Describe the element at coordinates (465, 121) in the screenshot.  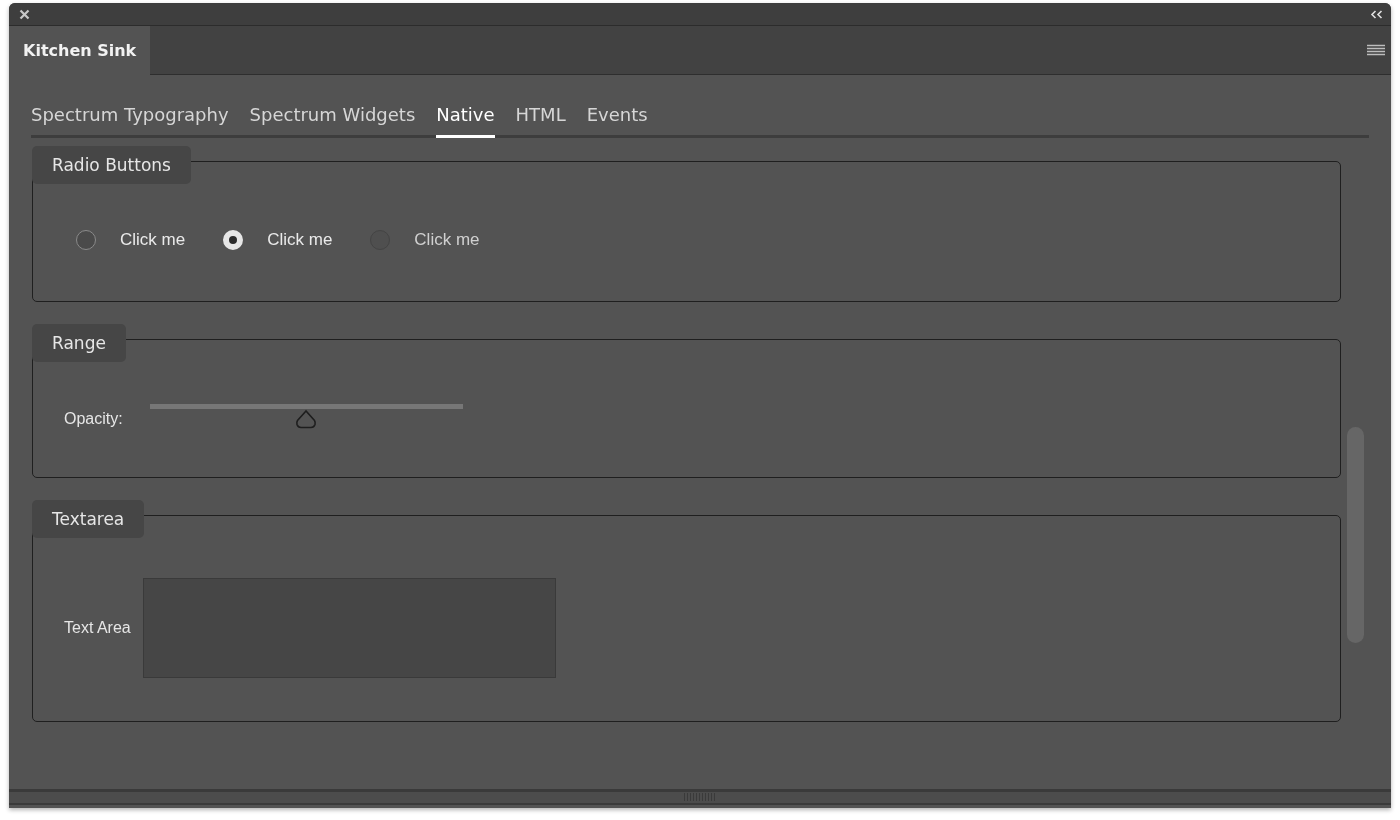
I see `tab: Native` at that location.